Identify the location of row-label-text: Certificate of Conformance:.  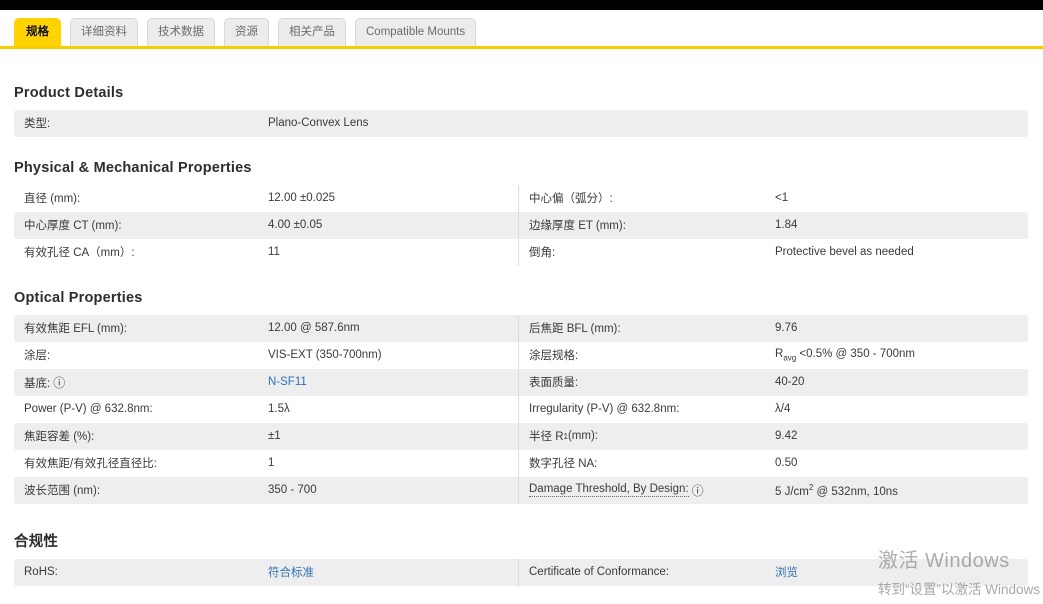
(599, 572).